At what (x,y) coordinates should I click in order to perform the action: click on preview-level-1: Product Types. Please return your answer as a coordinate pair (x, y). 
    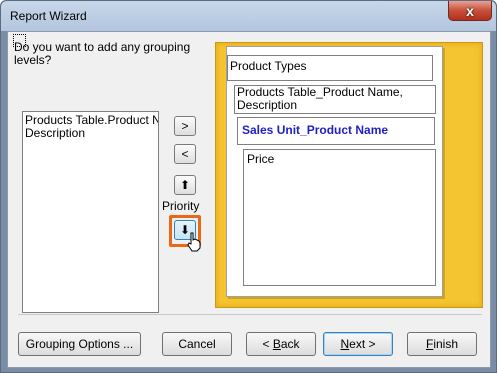
    Looking at the image, I should click on (330, 68).